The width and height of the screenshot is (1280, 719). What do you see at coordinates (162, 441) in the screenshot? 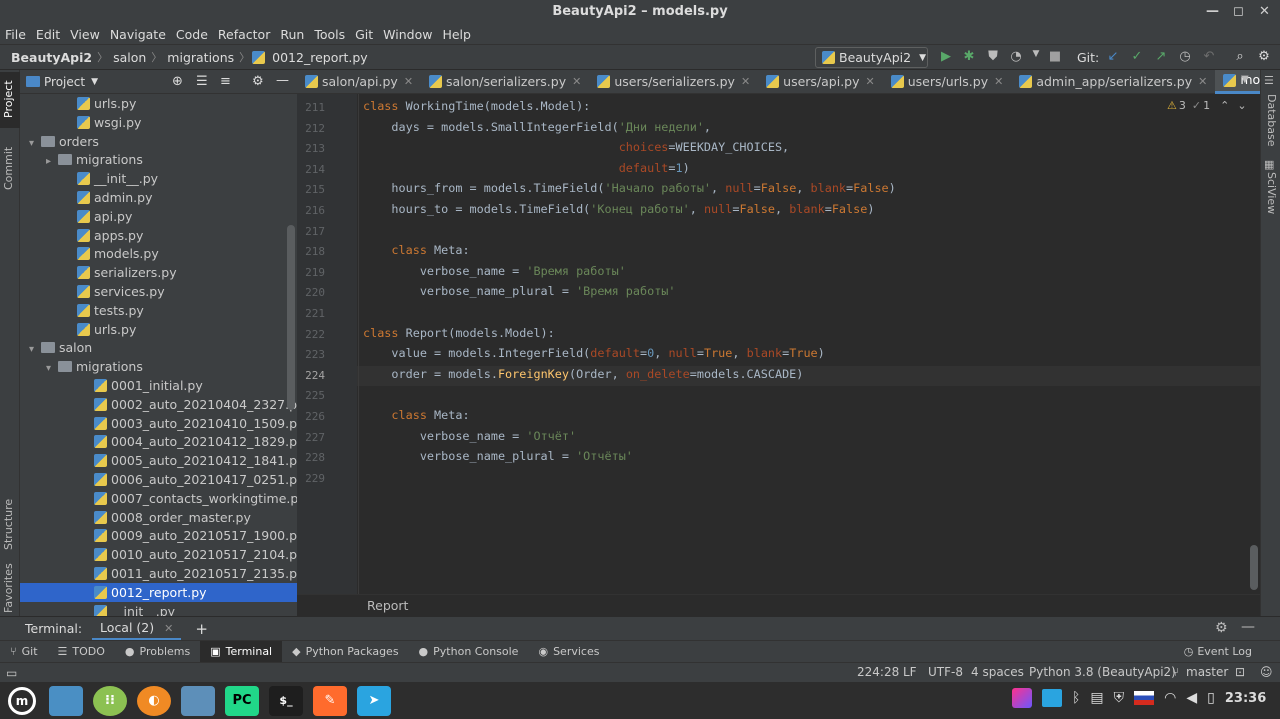
I see `tree-file: 0004_auto_20210412_1829.py` at bounding box center [162, 441].